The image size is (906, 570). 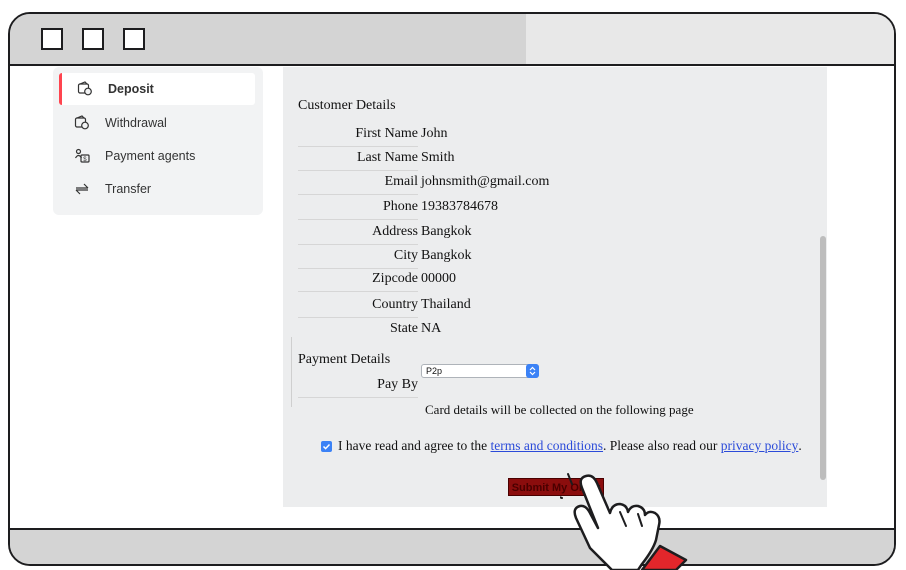 What do you see at coordinates (438, 157) in the screenshot?
I see `field-value: Smith` at bounding box center [438, 157].